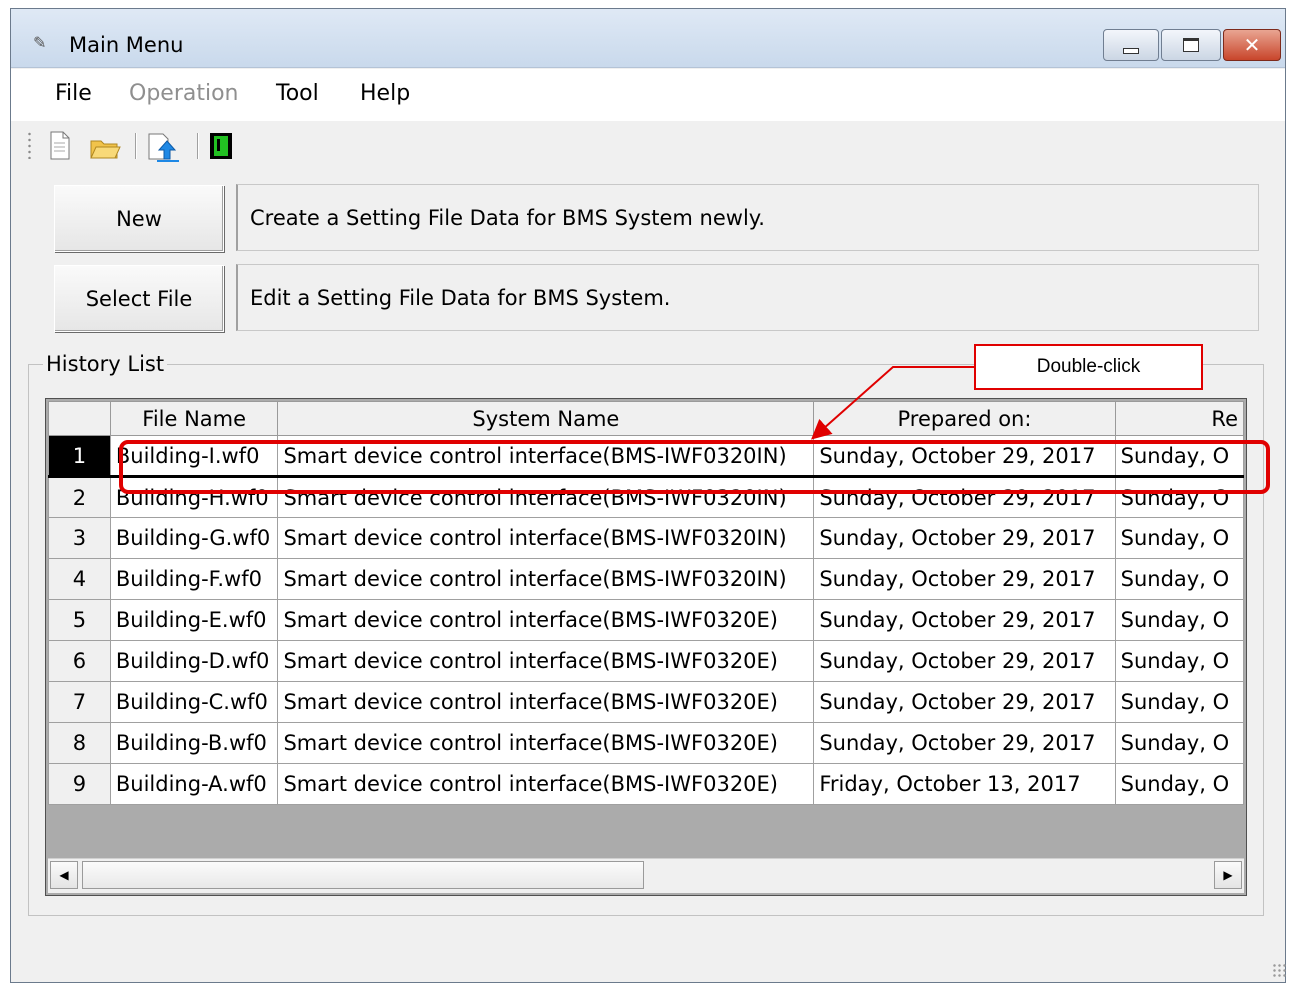  I want to click on double-click-callout: Double-click, so click(1088, 367).